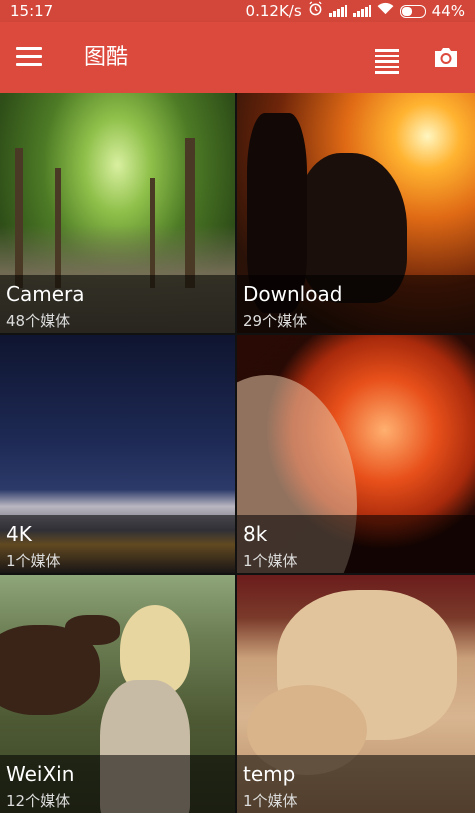 The image size is (475, 813). I want to click on battery-icon, so click(412, 11).